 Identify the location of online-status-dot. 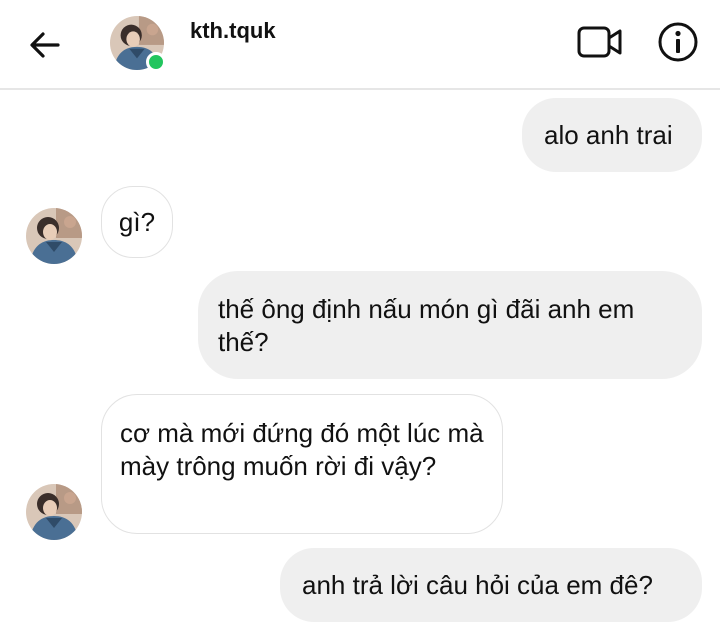
(156, 62).